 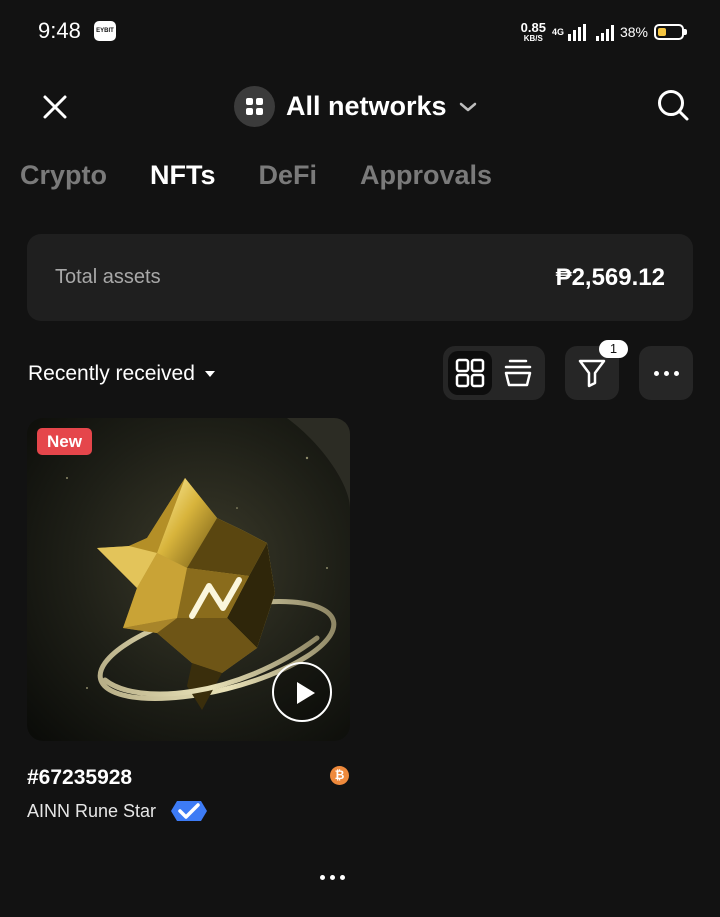 What do you see at coordinates (254, 106) in the screenshot?
I see `network-grid-icon` at bounding box center [254, 106].